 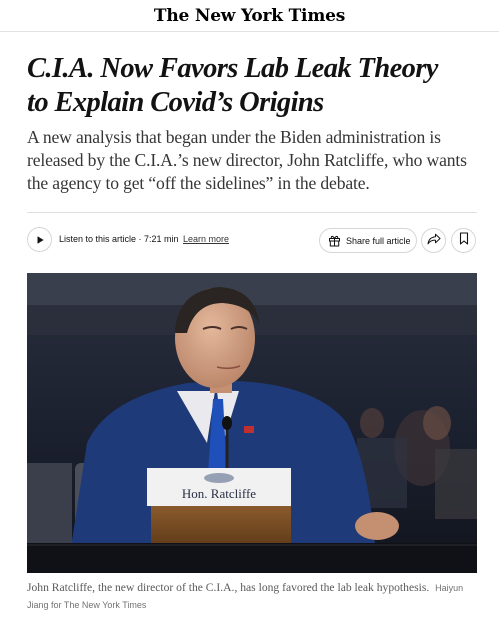 What do you see at coordinates (232, 68) in the screenshot?
I see `headline-line-1: C.I.A. Now Favors Lab Leak Theory` at bounding box center [232, 68].